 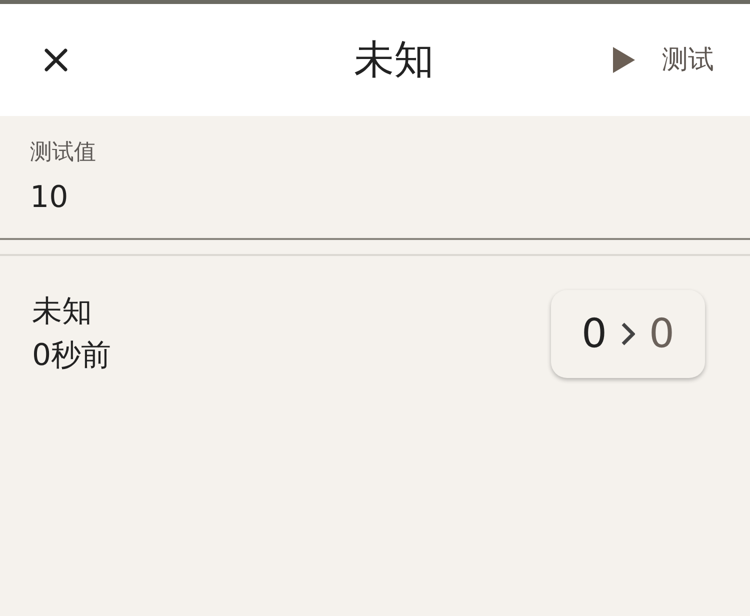 What do you see at coordinates (62, 312) in the screenshot?
I see `entry-name: 未知` at bounding box center [62, 312].